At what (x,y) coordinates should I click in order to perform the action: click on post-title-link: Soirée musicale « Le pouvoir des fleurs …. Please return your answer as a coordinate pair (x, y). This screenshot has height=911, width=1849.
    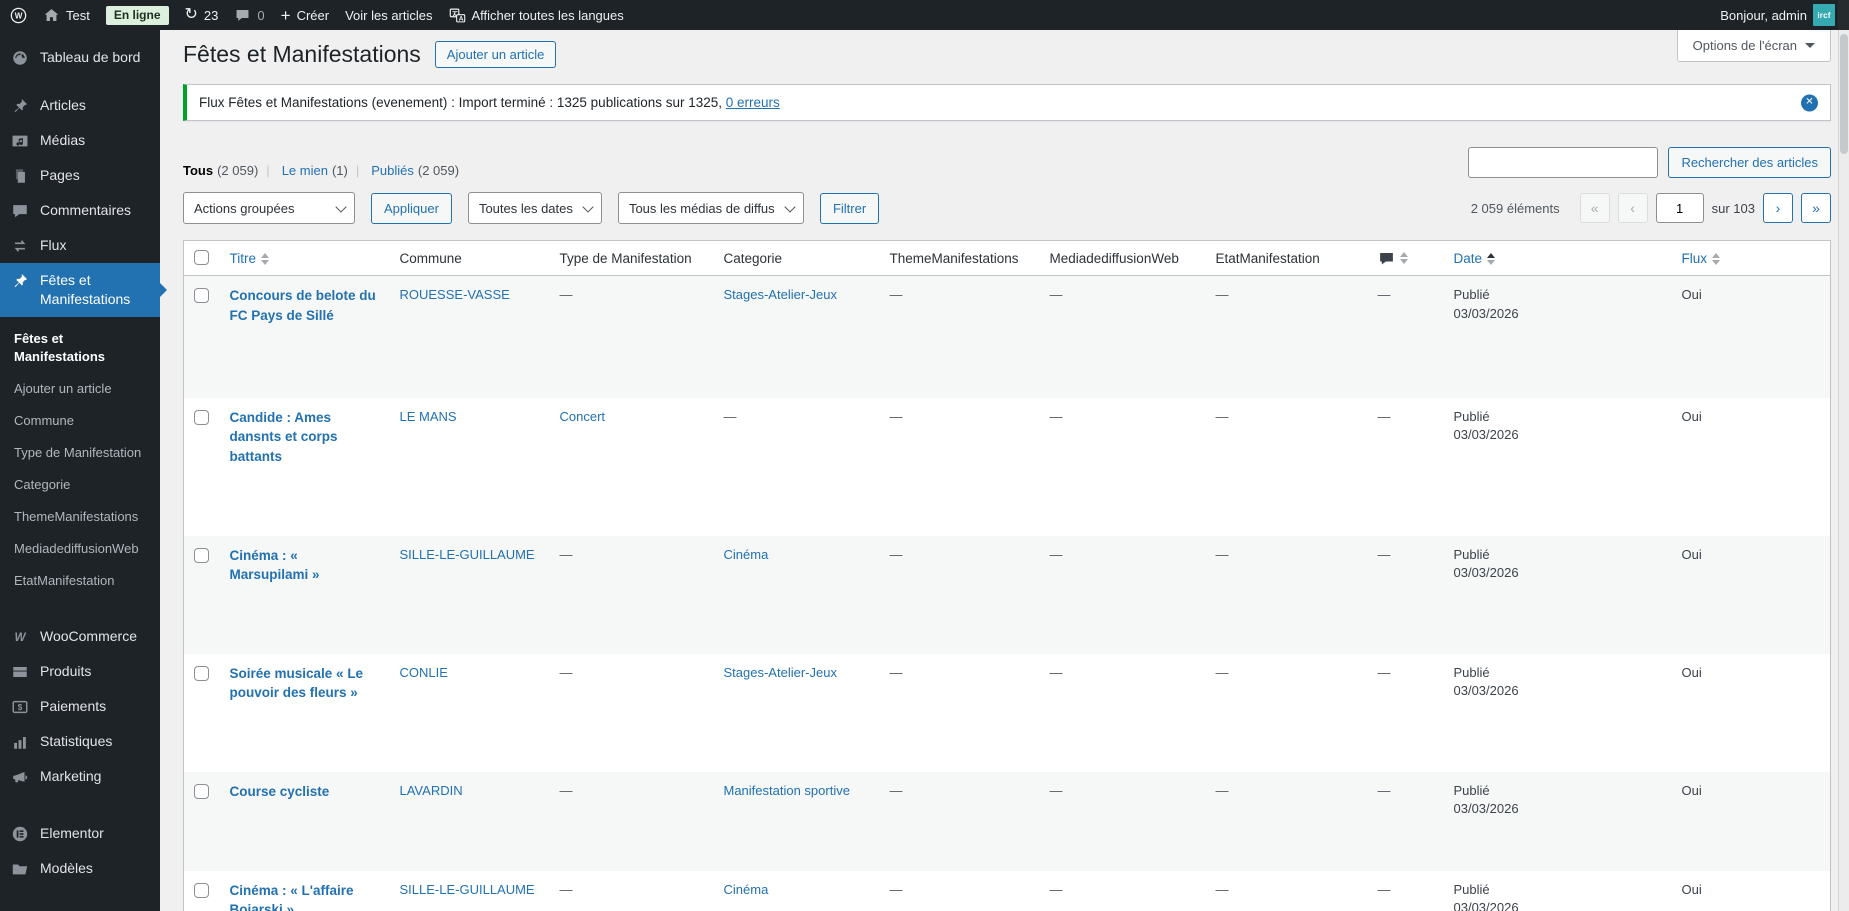
    Looking at the image, I should click on (297, 683).